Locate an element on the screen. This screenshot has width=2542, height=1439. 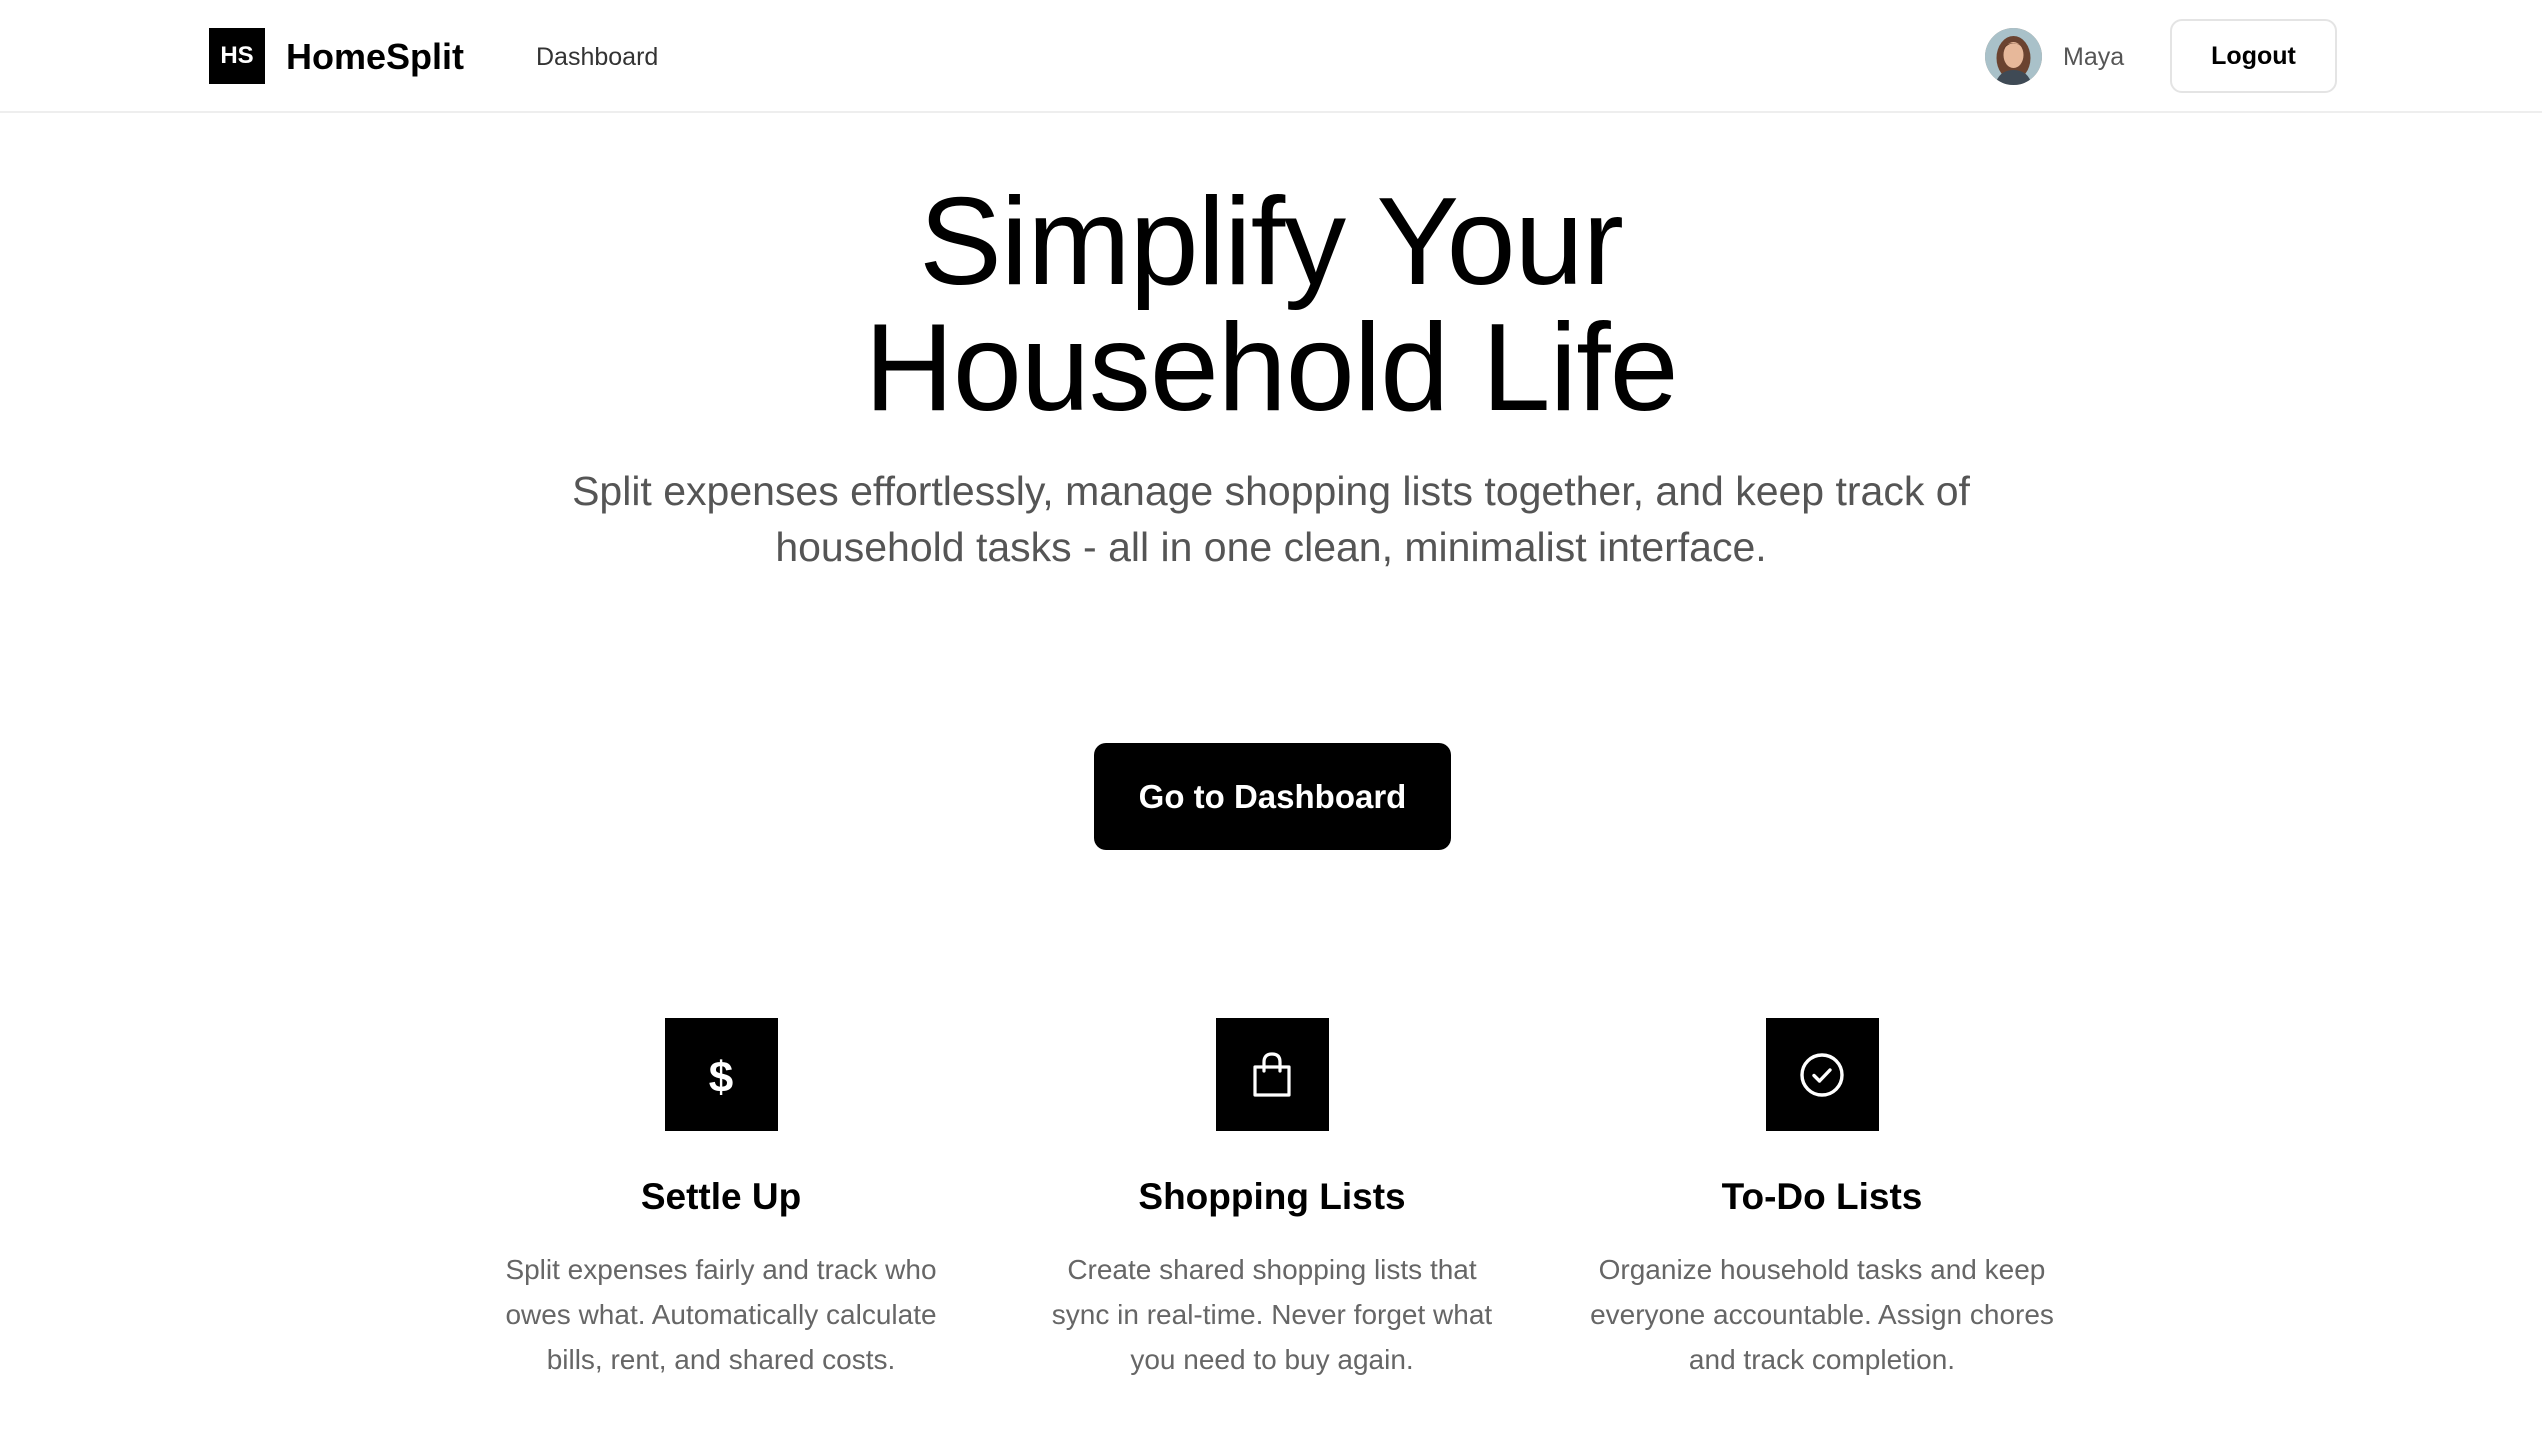
feature-title: To-Do Lists is located at coordinates (1822, 1196).